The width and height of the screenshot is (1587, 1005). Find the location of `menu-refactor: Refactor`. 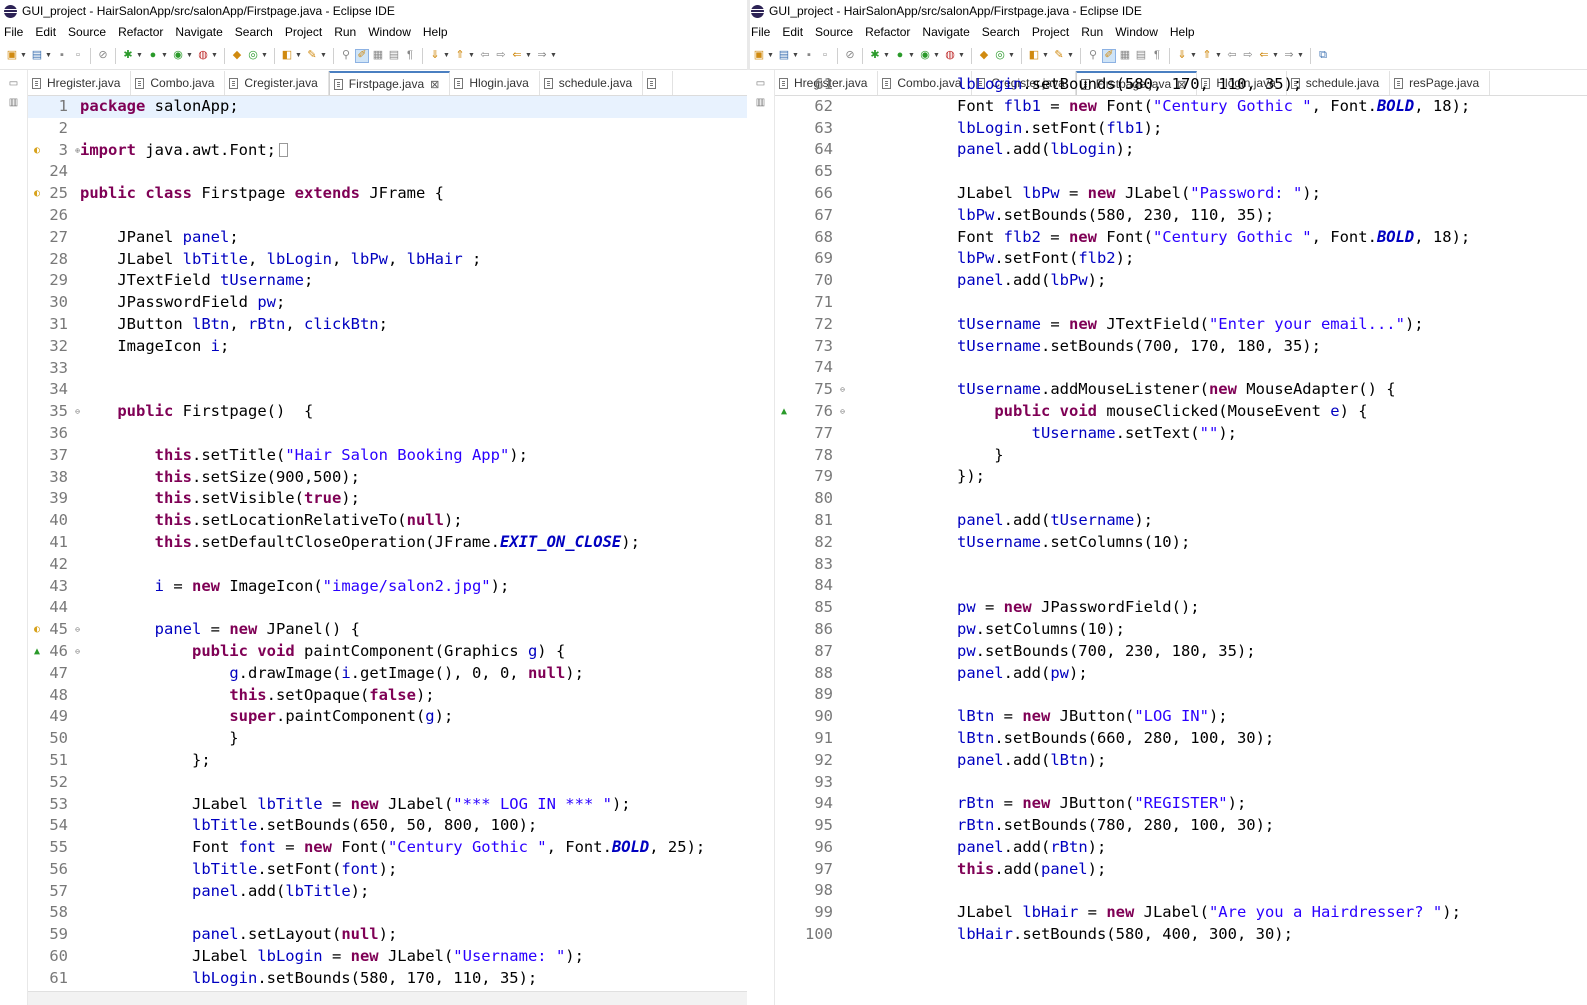

menu-refactor: Refactor is located at coordinates (144, 32).